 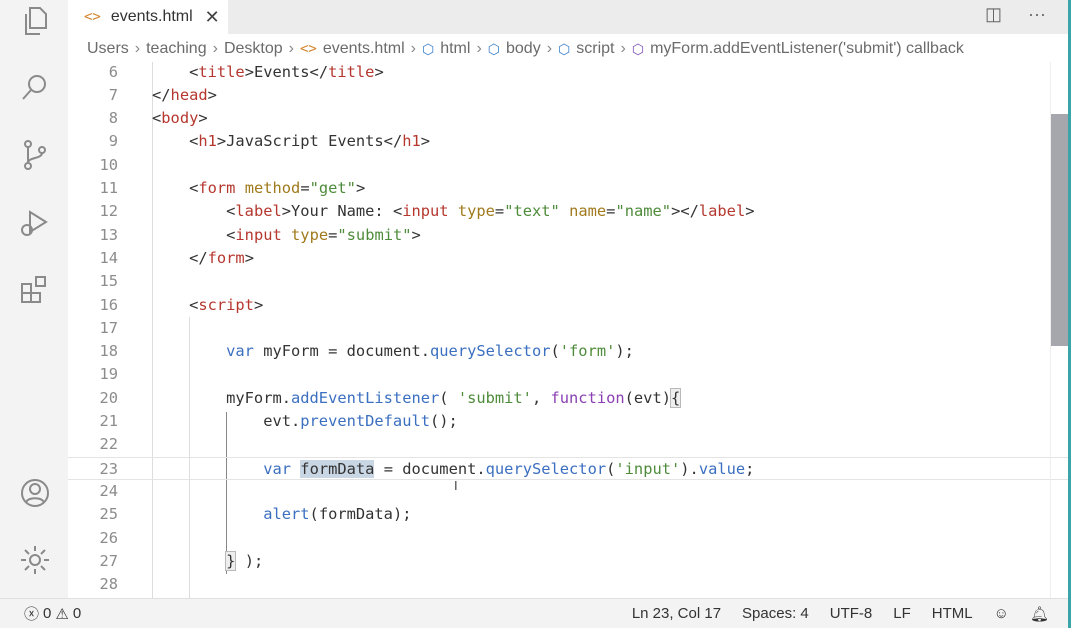 What do you see at coordinates (479, 48) in the screenshot?
I see `chevron-right-icon: ›` at bounding box center [479, 48].